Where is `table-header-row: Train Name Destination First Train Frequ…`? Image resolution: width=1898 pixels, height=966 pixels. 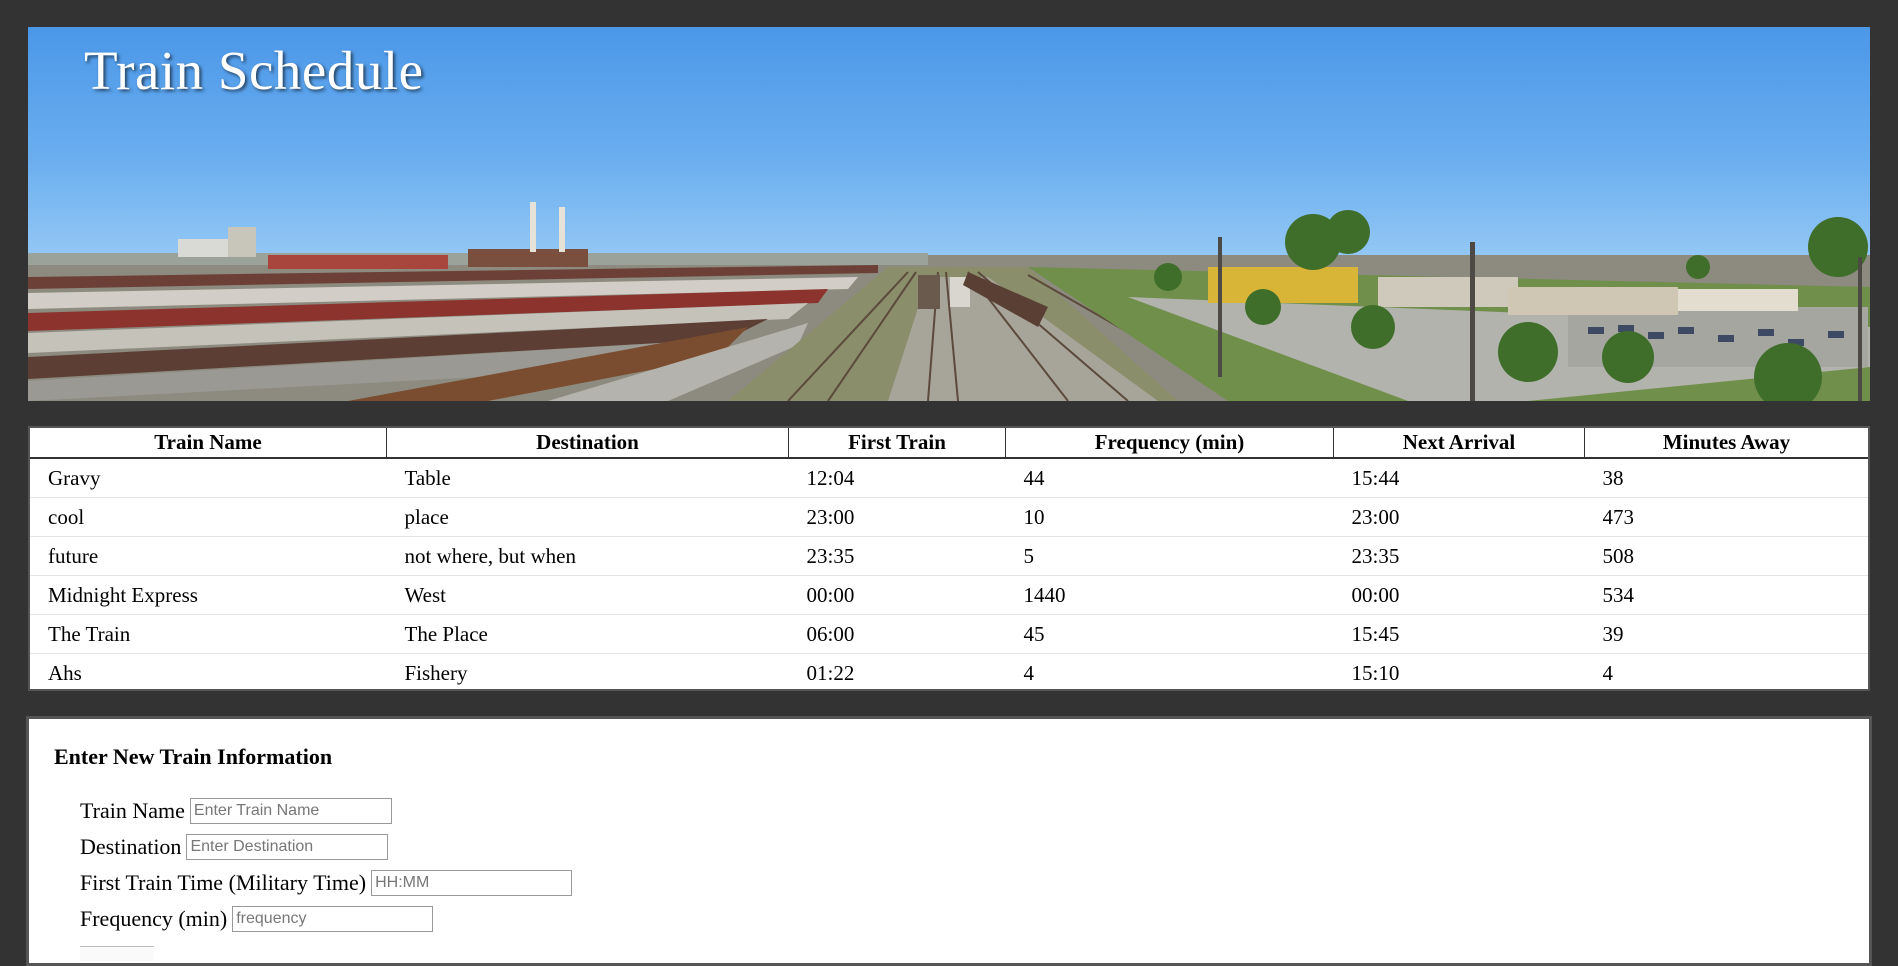 table-header-row: Train Name Destination First Train Frequ… is located at coordinates (949, 443).